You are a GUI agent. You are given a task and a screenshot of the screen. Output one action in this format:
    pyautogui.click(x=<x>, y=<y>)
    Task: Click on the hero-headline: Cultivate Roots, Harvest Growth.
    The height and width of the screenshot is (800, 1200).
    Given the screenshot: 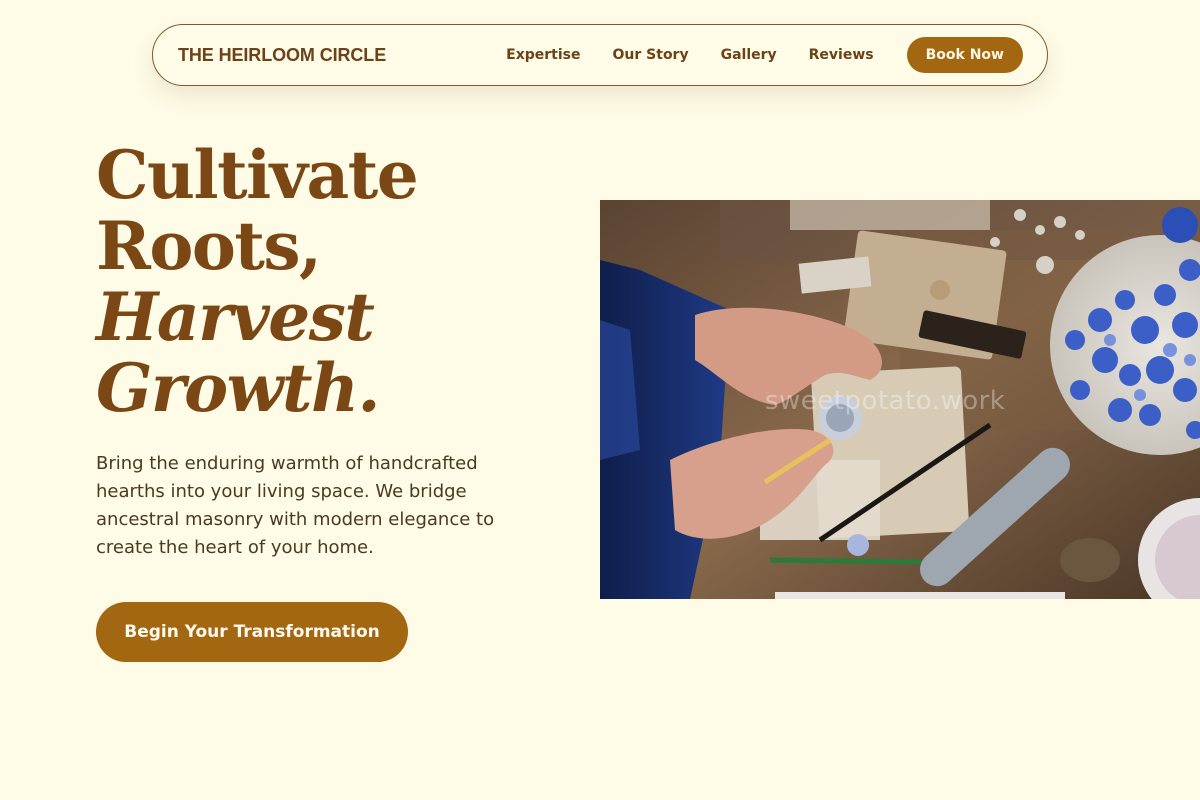 What is the action you would take?
    pyautogui.click(x=257, y=281)
    